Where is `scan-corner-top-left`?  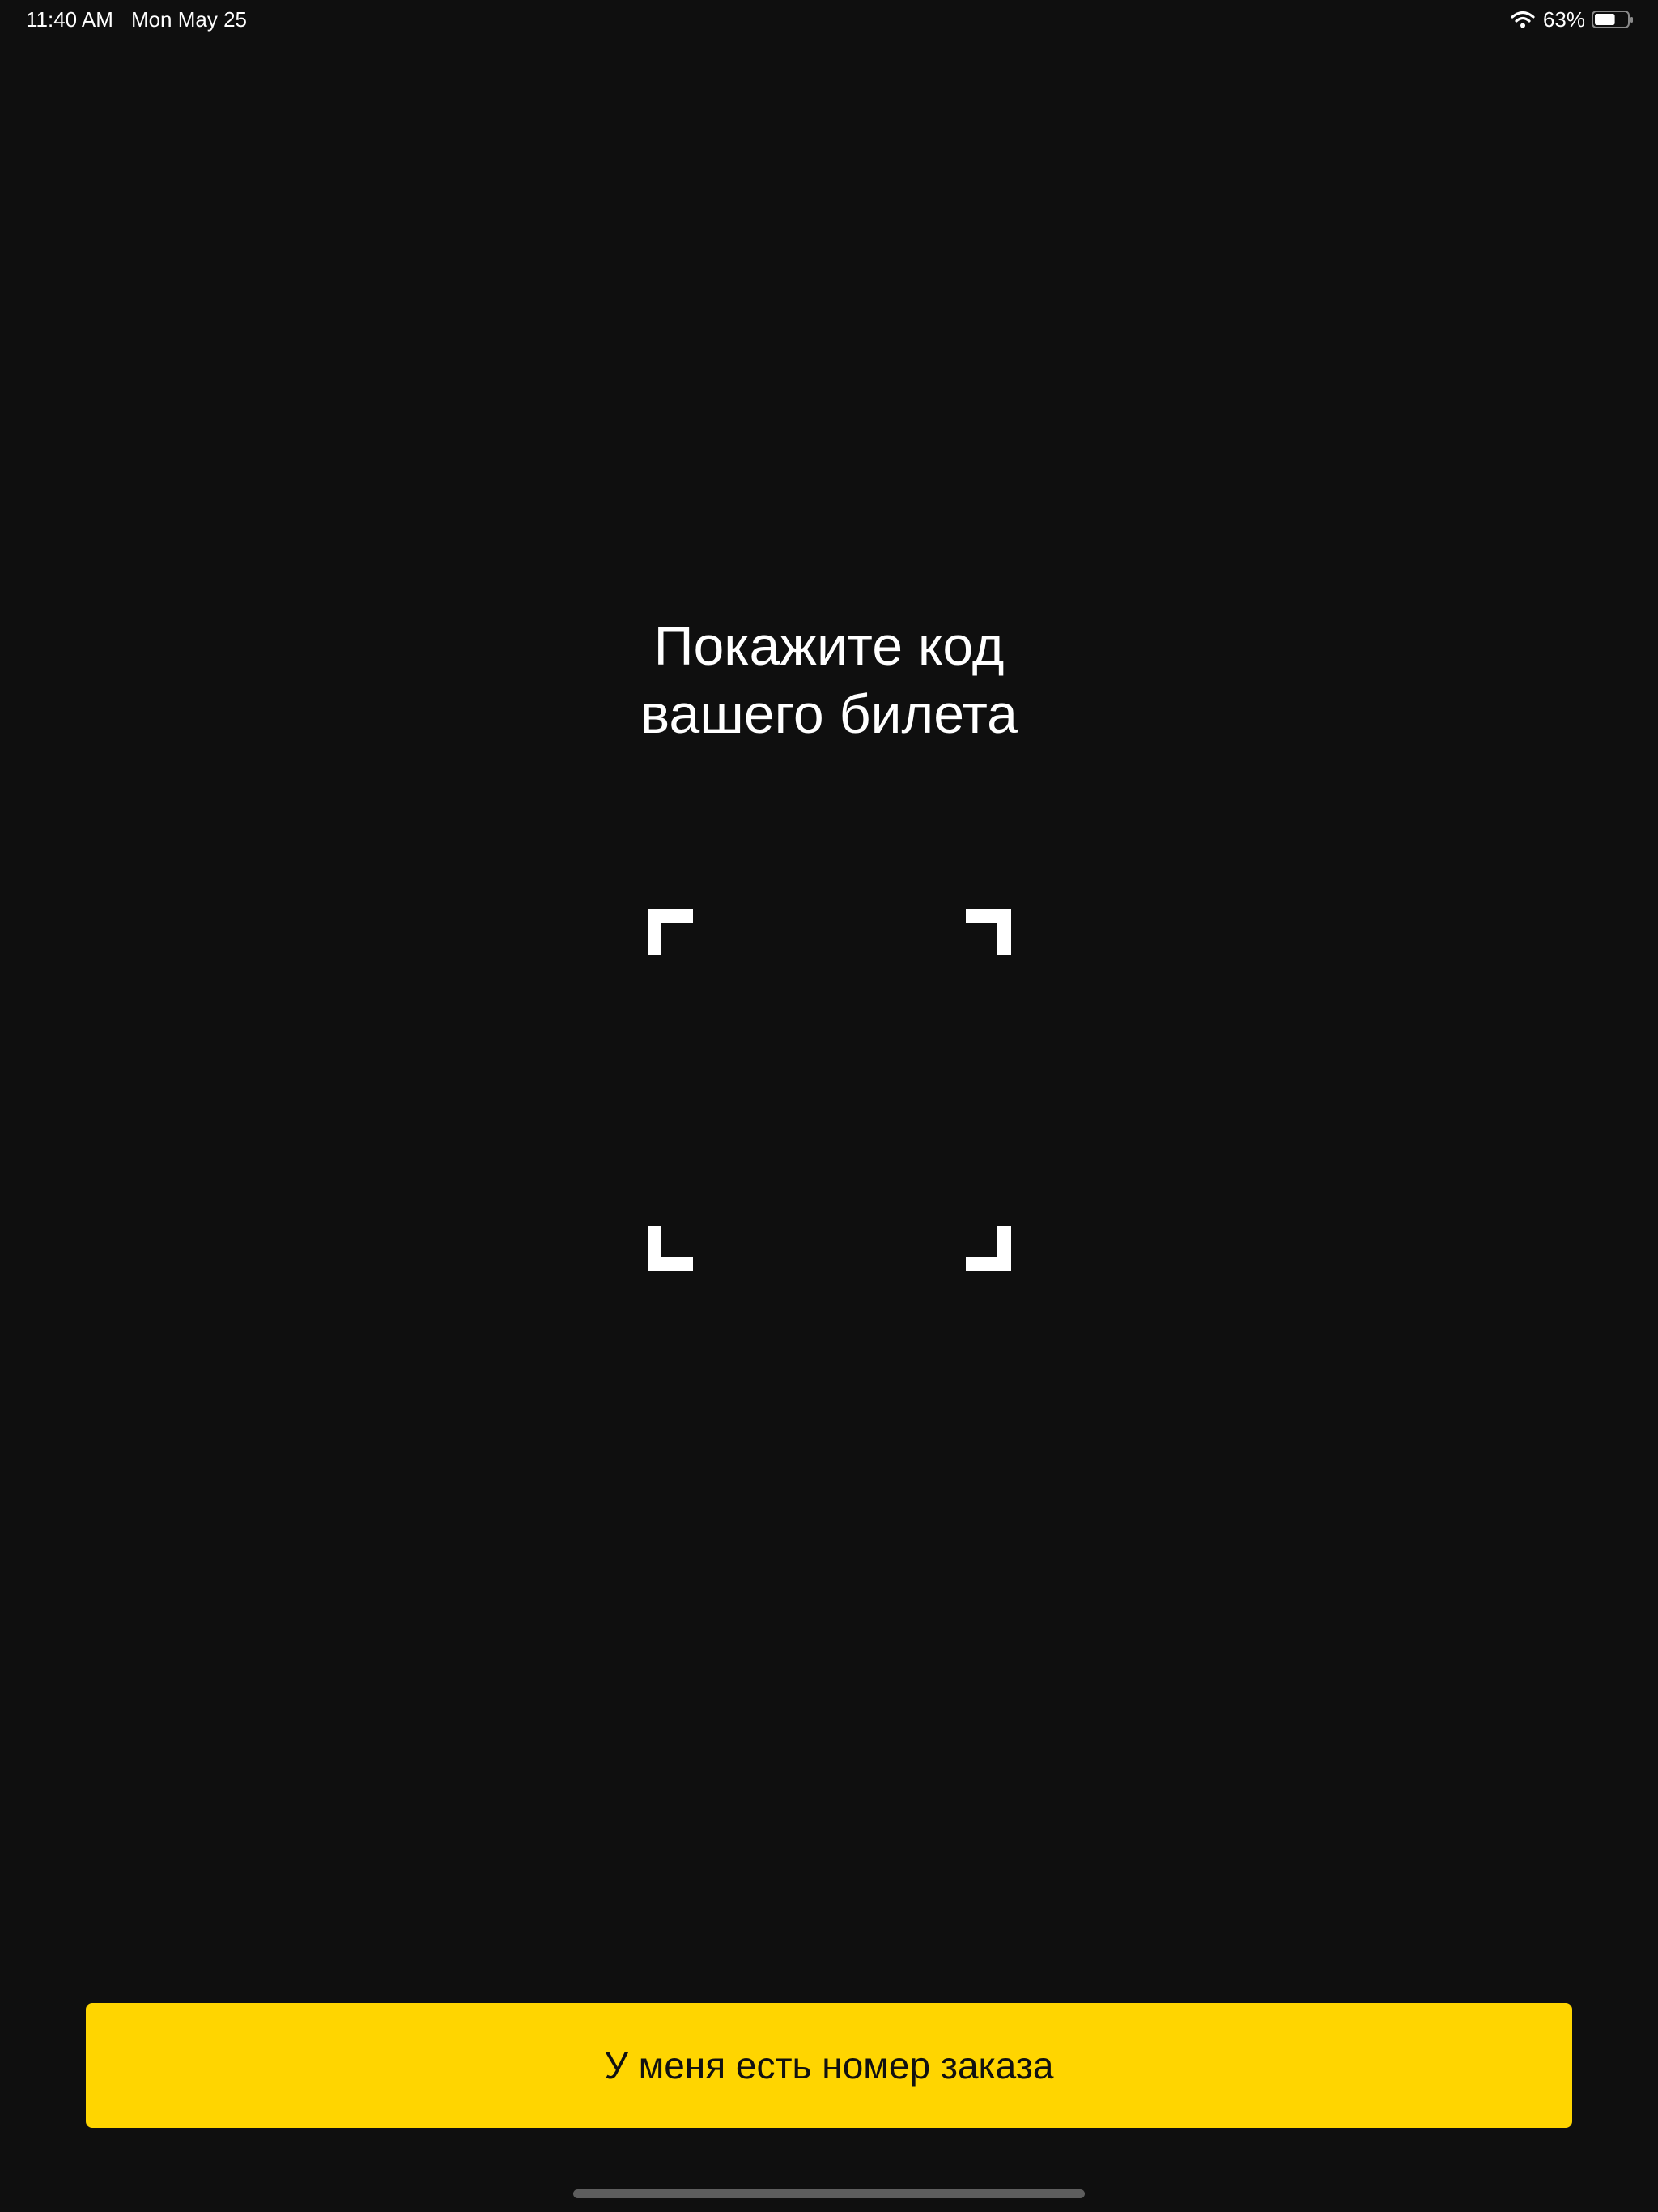
scan-corner-top-left is located at coordinates (670, 932).